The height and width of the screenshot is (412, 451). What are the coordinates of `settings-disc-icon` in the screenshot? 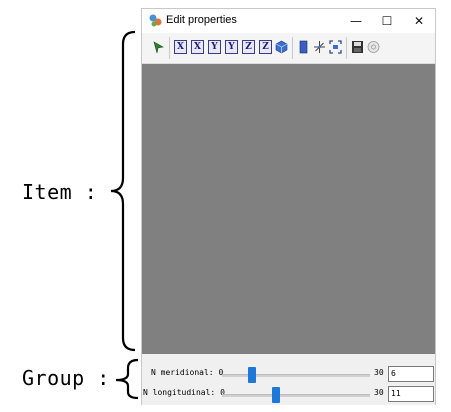 It's located at (373, 47).